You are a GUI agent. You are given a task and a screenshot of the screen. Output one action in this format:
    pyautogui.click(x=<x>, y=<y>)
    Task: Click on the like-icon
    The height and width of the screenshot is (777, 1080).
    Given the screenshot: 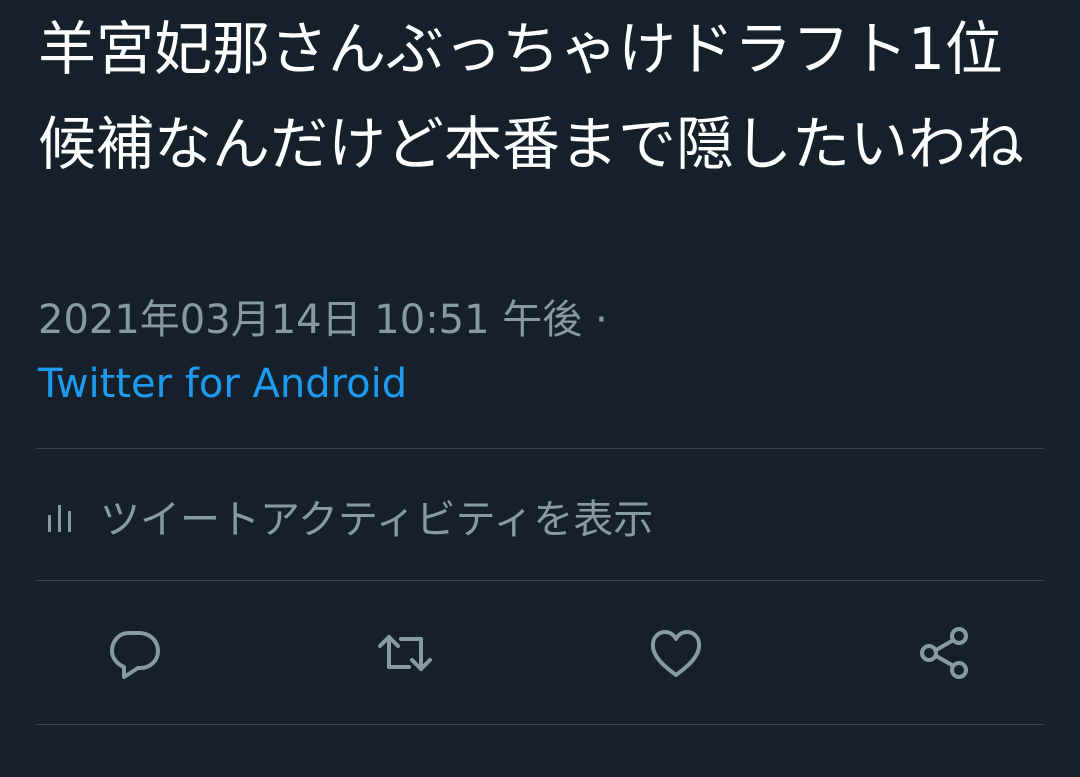 What is the action you would take?
    pyautogui.click(x=676, y=655)
    